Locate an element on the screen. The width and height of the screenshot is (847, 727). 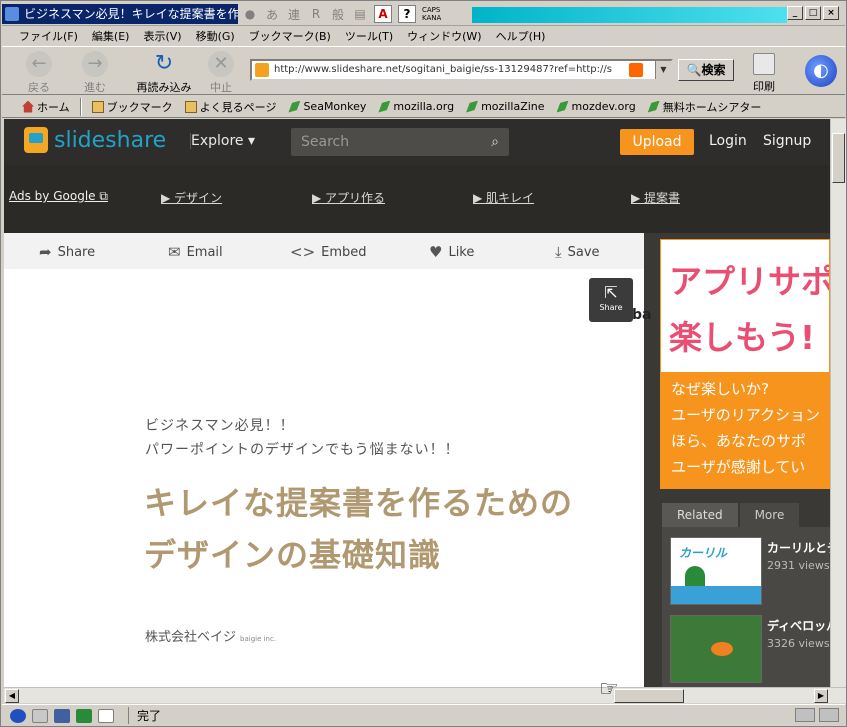
signup-link: Signup is located at coordinates (787, 141).